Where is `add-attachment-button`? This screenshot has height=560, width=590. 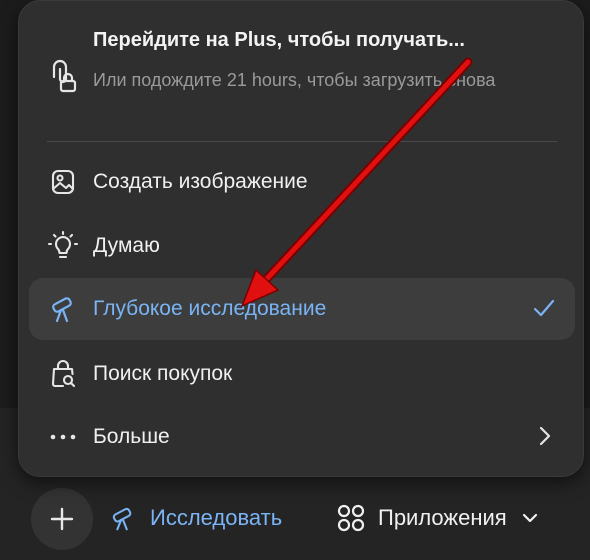 add-attachment-button is located at coordinates (62, 519).